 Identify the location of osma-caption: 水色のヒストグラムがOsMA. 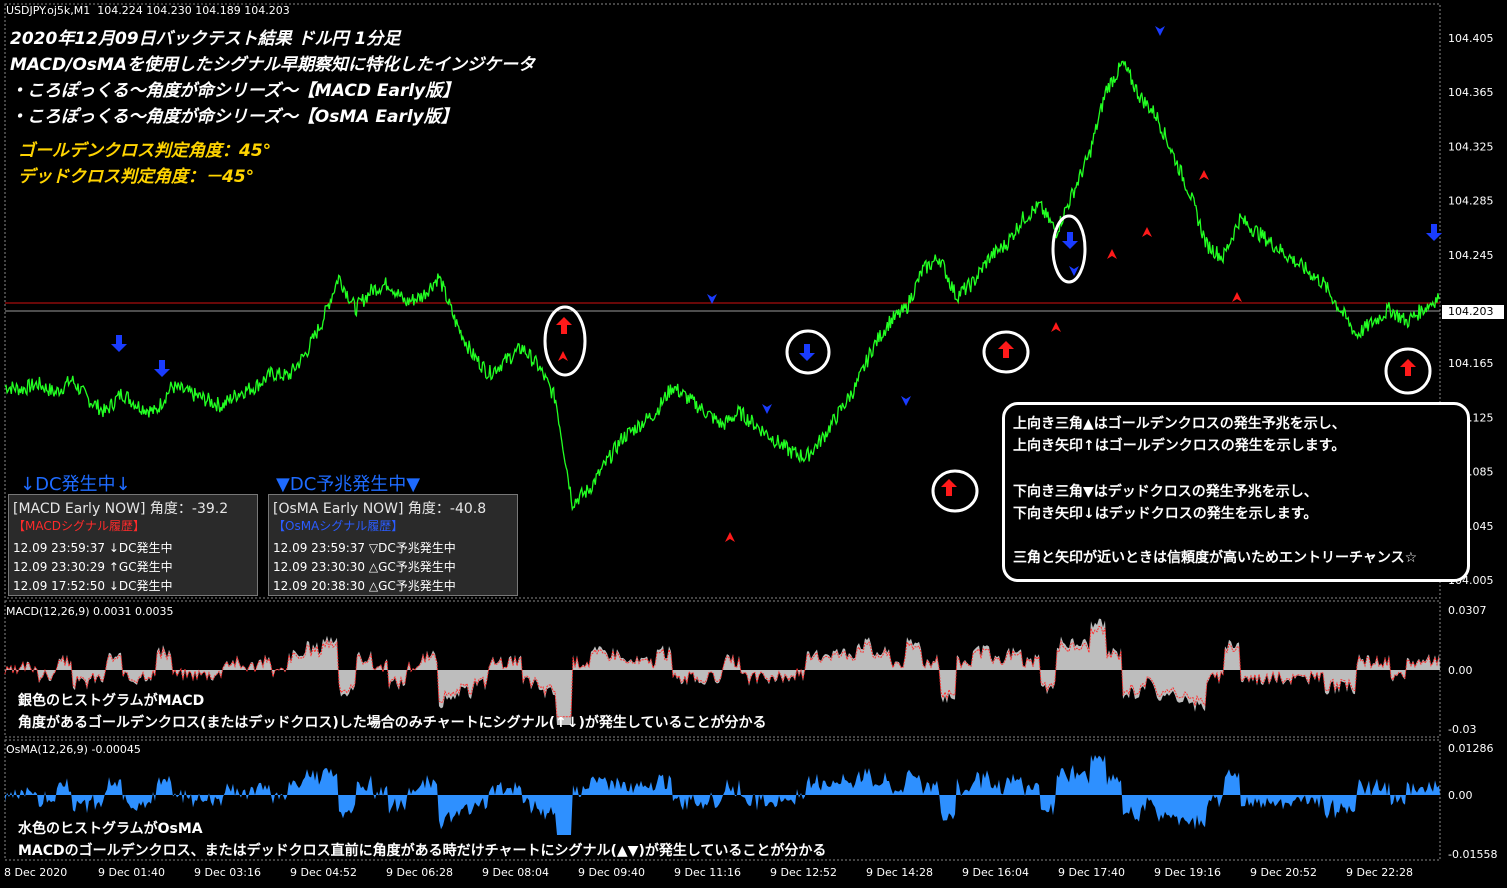
(110, 829).